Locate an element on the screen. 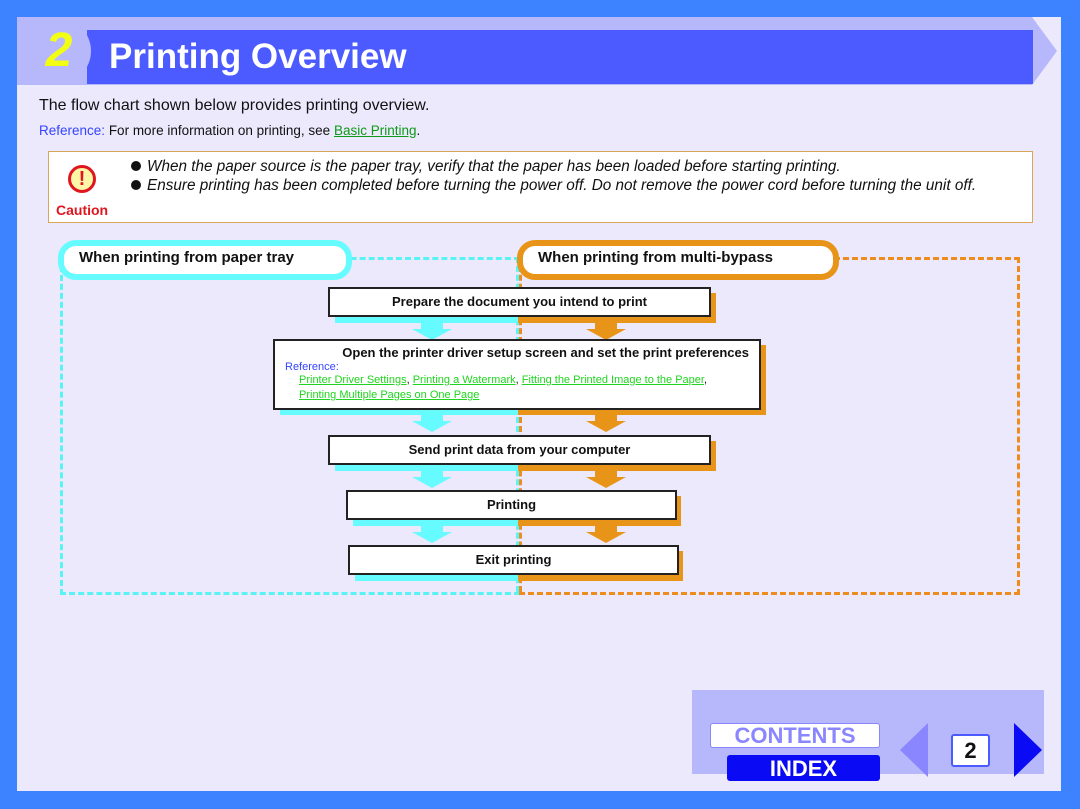 This screenshot has width=1080, height=809. triangle-left-icon is located at coordinates (914, 750).